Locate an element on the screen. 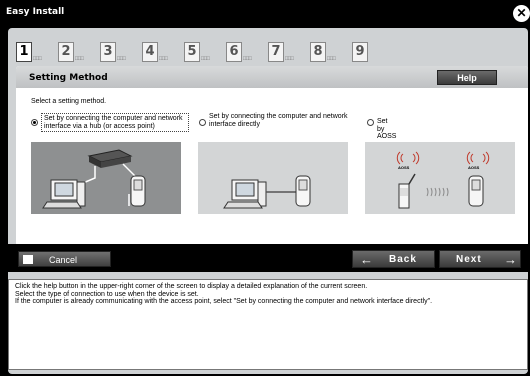  arrow-right-icon: → is located at coordinates (510, 259).